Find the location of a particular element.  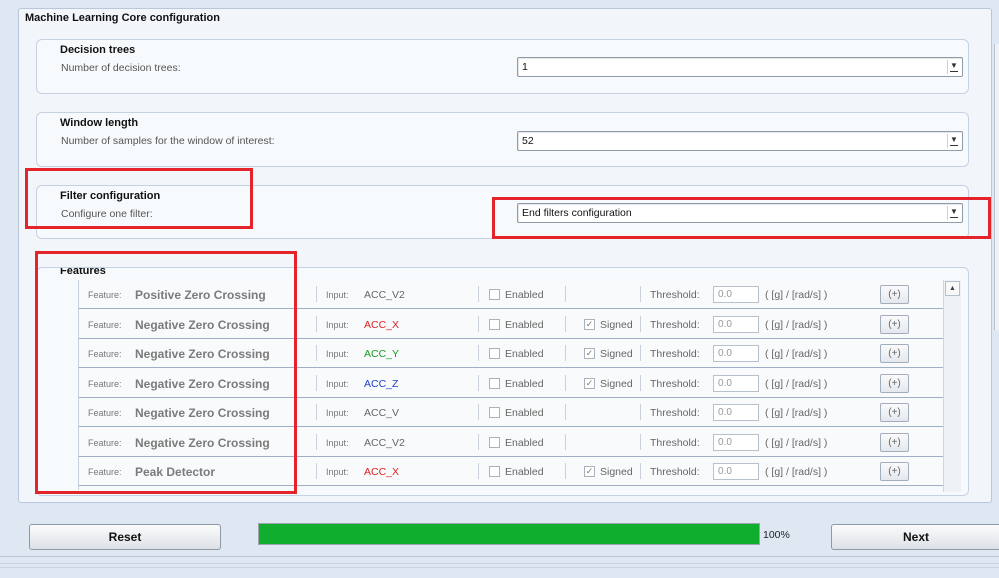

input-value: ACC_Y is located at coordinates (382, 354).